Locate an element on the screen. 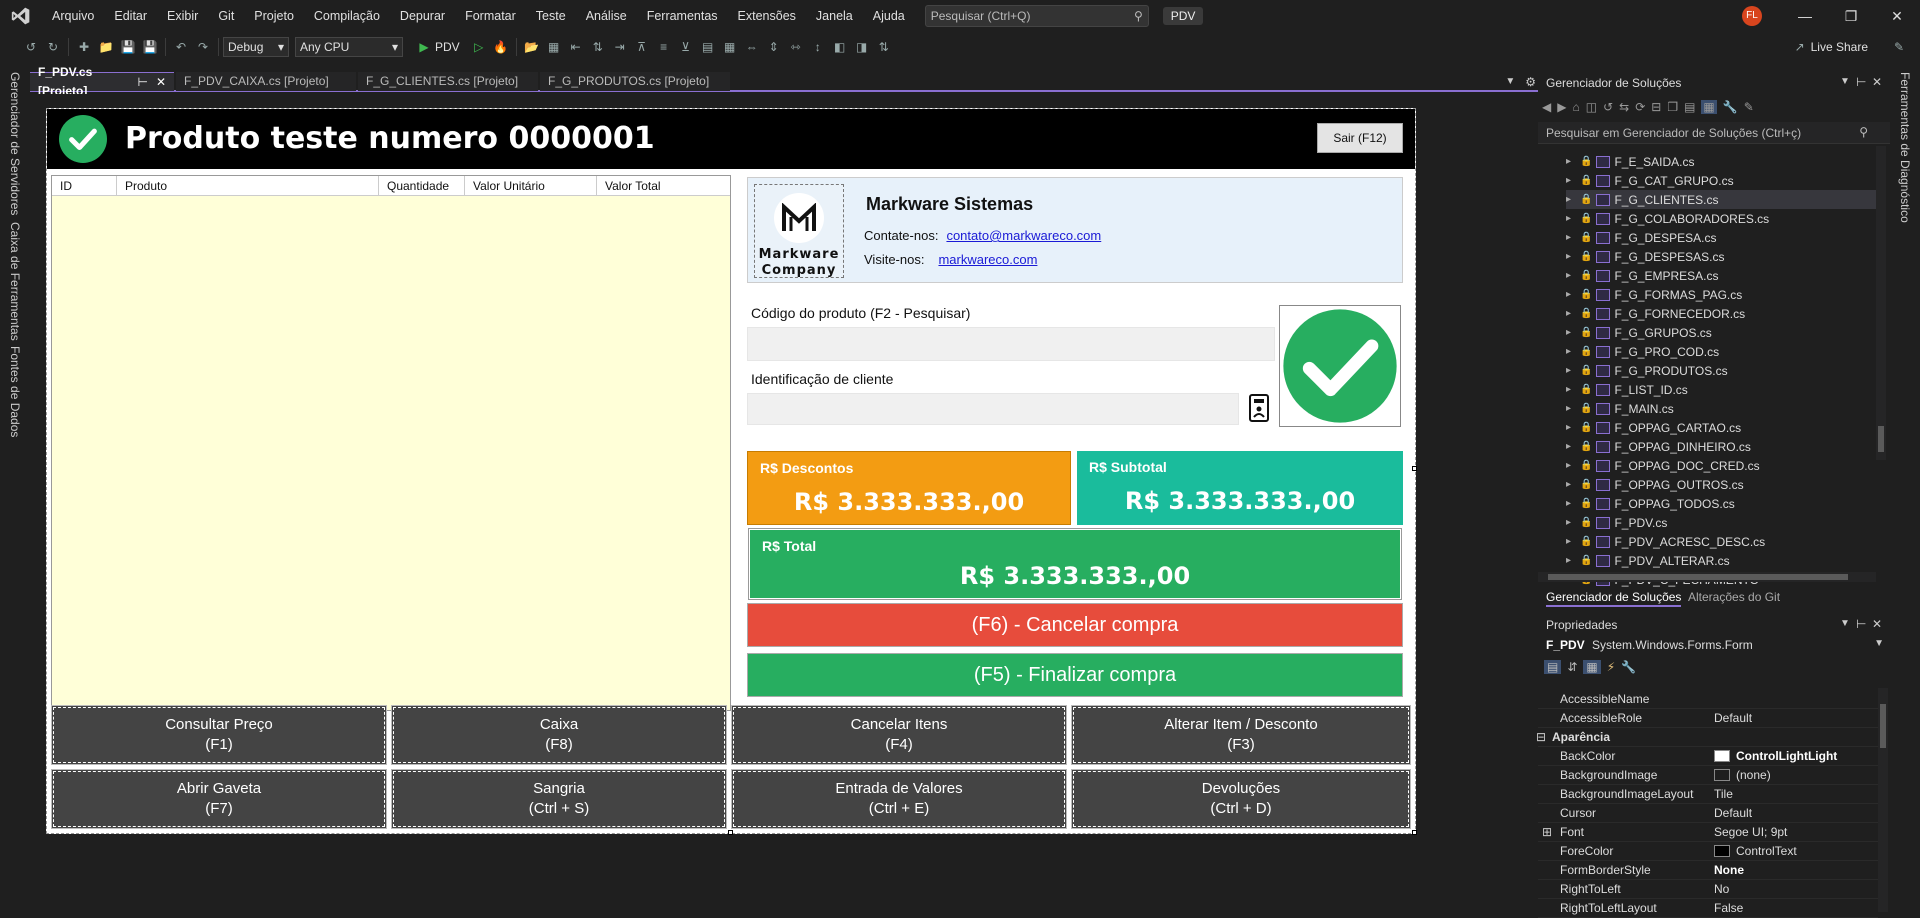 The width and height of the screenshot is (1920, 918). run-target-label: PDV is located at coordinates (447, 47).